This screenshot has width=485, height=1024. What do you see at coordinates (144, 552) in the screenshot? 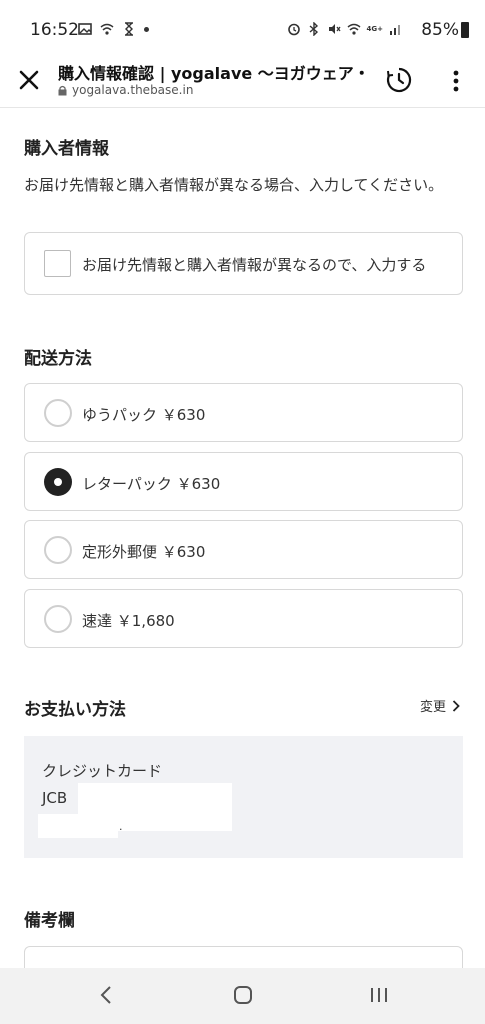
I see `shipping-option-label: 定形外郵便 ￥630` at bounding box center [144, 552].